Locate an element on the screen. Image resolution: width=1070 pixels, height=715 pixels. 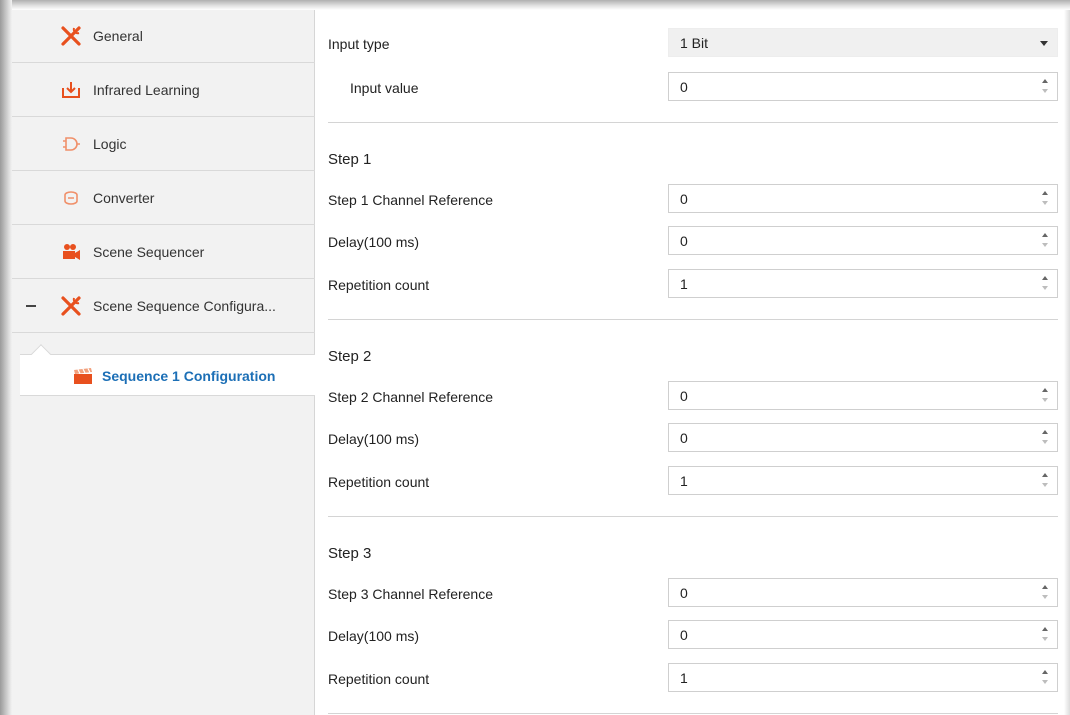
step-1-delay-row: Delay(100 ms) 0 is located at coordinates (693, 242).